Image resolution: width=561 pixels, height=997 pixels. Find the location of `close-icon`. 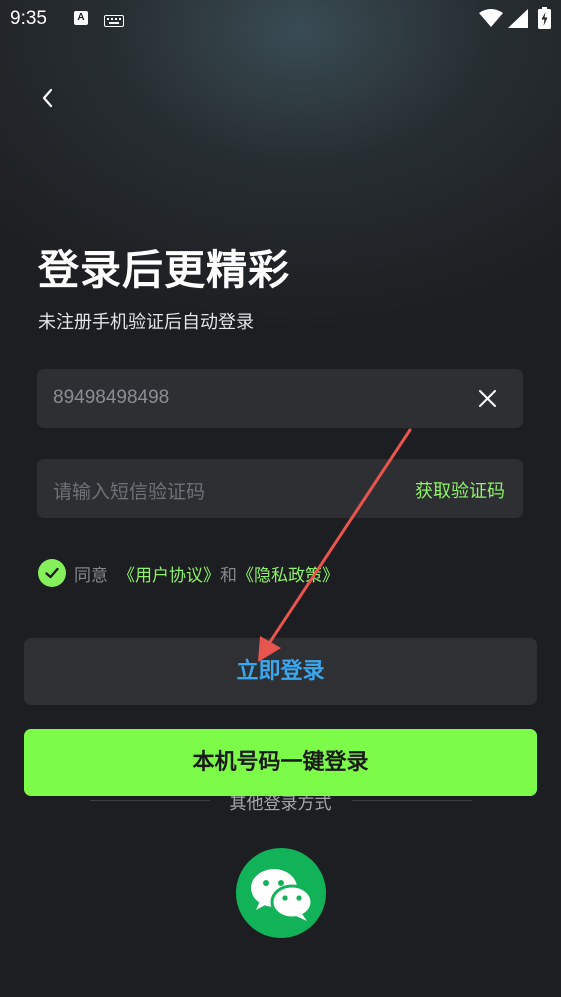

close-icon is located at coordinates (487, 398).